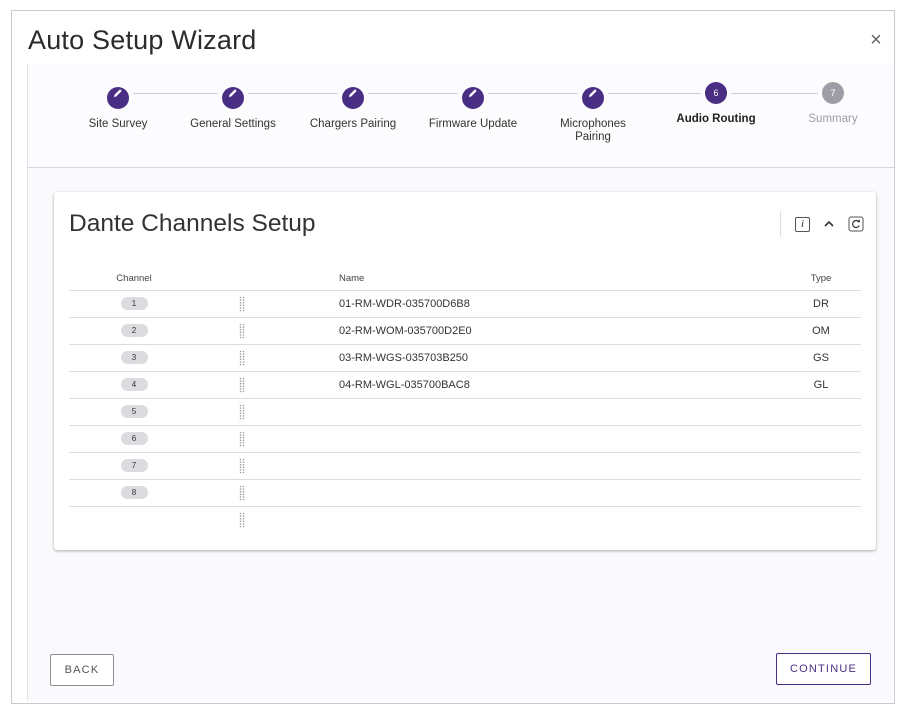  What do you see at coordinates (192, 223) in the screenshot?
I see `card-title: Dante Channels Setup` at bounding box center [192, 223].